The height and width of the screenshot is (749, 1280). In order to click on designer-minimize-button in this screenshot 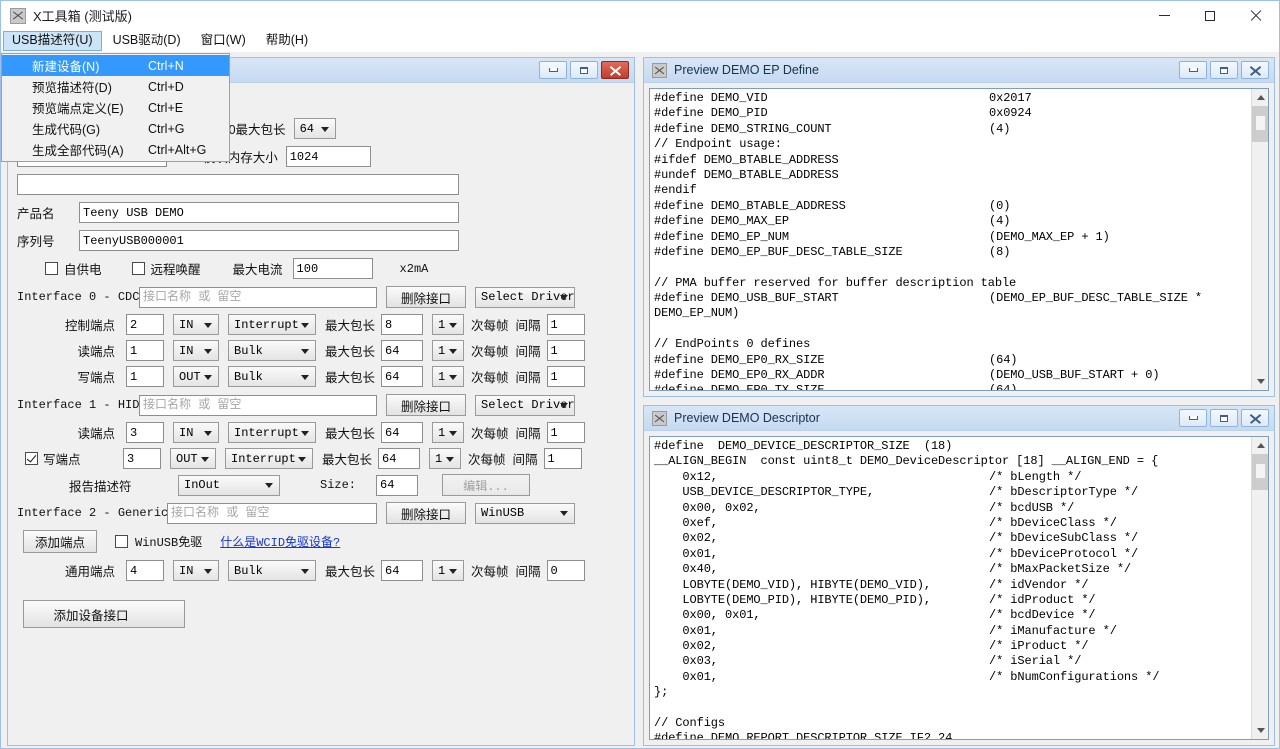, I will do `click(553, 70)`.